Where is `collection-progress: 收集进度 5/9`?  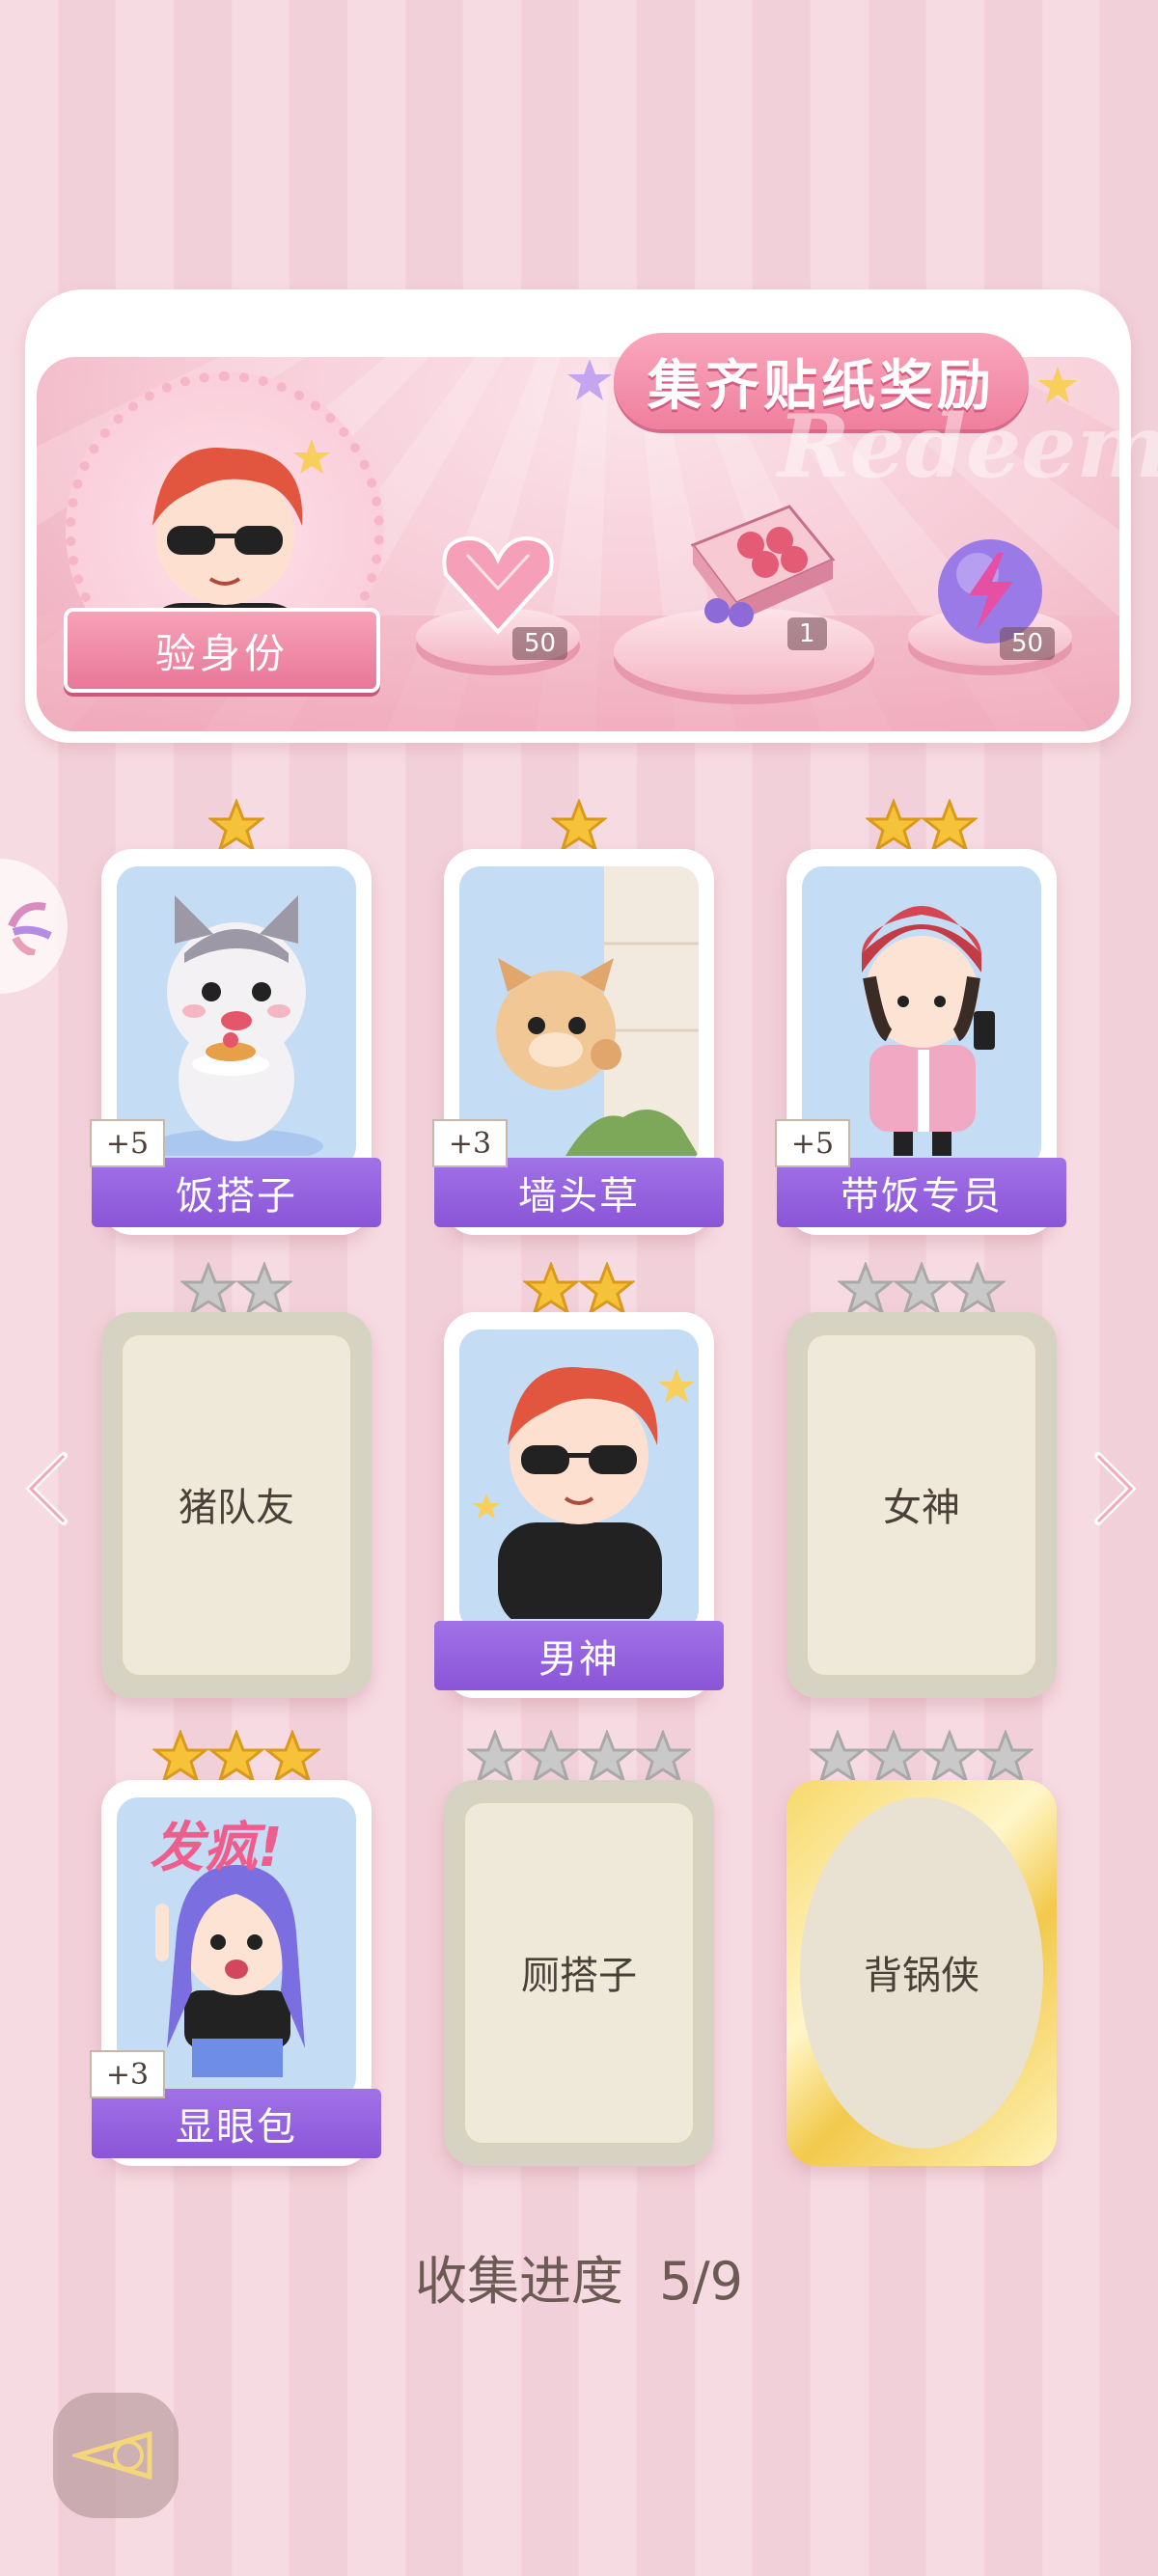 collection-progress: 收集进度 5/9 is located at coordinates (579, 2277).